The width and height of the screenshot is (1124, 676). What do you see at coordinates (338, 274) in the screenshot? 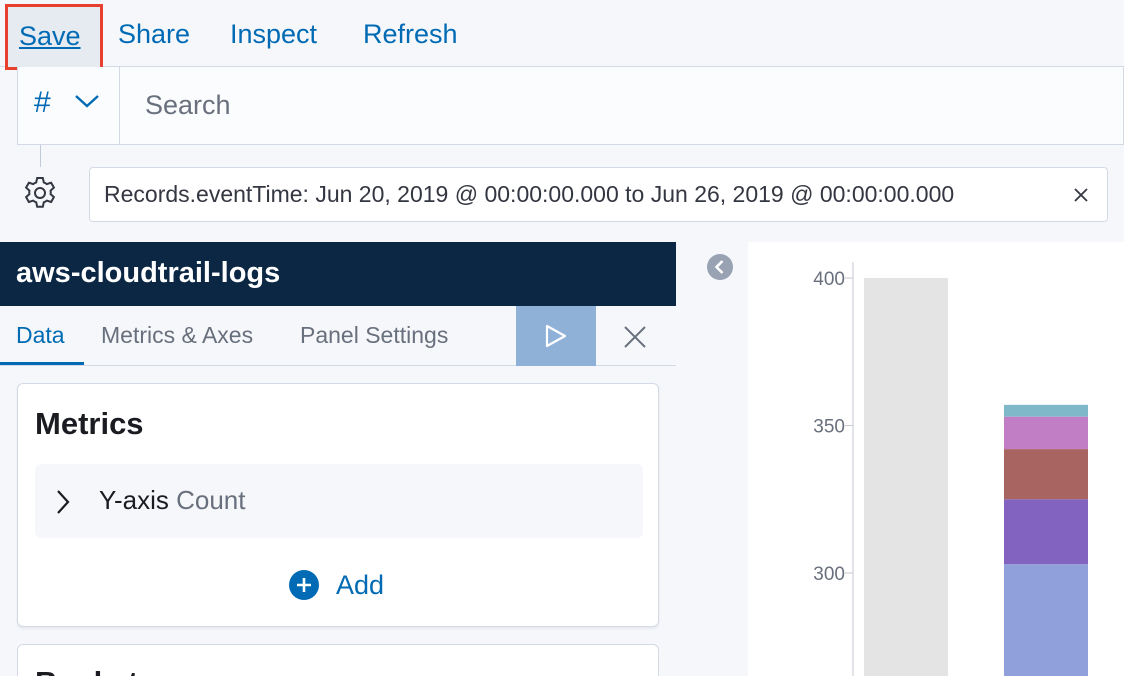
I see `index-pattern-title: aws-cloudtrail-logs` at bounding box center [338, 274].